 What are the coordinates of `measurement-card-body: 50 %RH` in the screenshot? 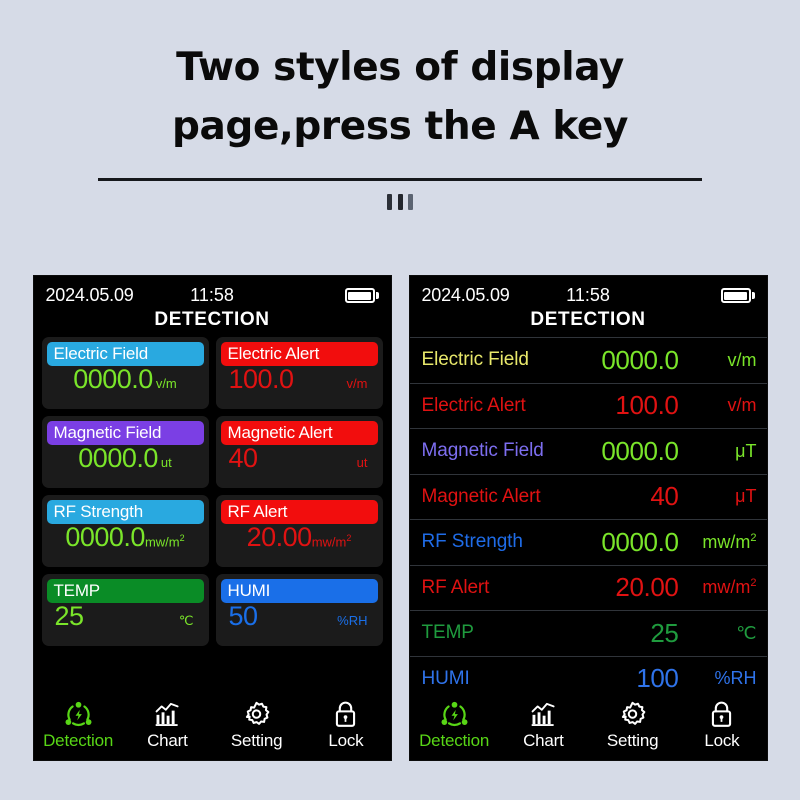 It's located at (299, 622).